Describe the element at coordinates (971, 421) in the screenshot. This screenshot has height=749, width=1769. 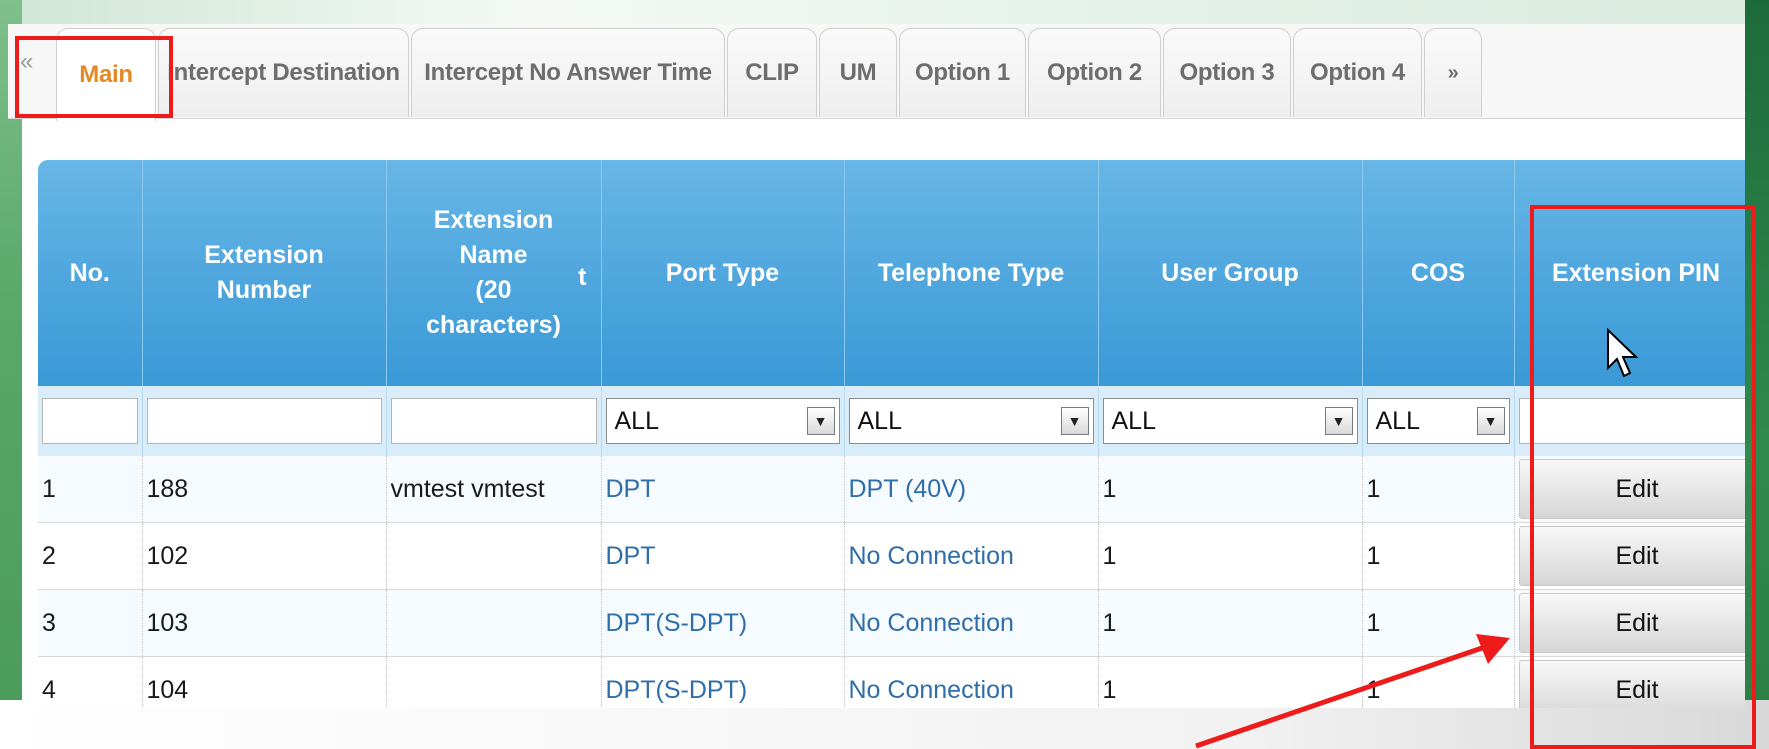
I see `filter-telephone-type-select: ALL ▼` at that location.